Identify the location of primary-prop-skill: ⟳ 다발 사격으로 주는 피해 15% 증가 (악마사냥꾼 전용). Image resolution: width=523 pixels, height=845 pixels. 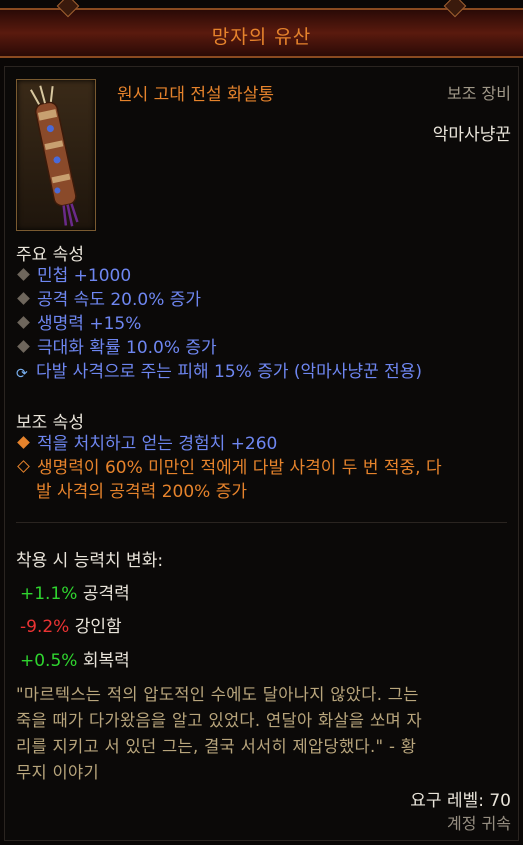
(219, 372).